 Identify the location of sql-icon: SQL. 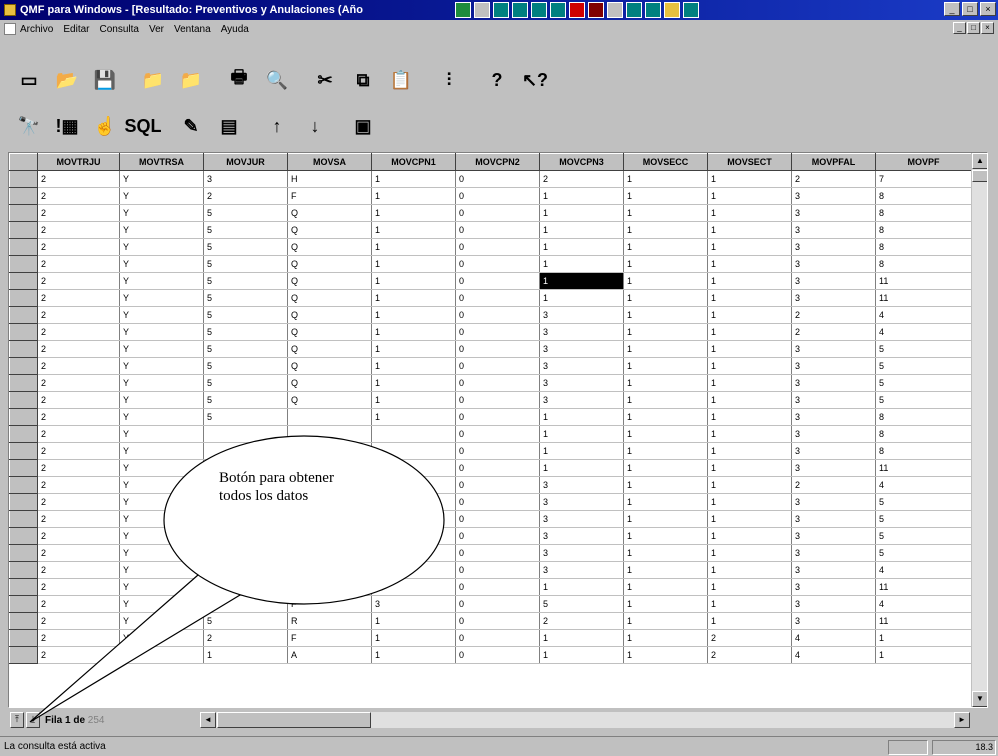
(143, 126).